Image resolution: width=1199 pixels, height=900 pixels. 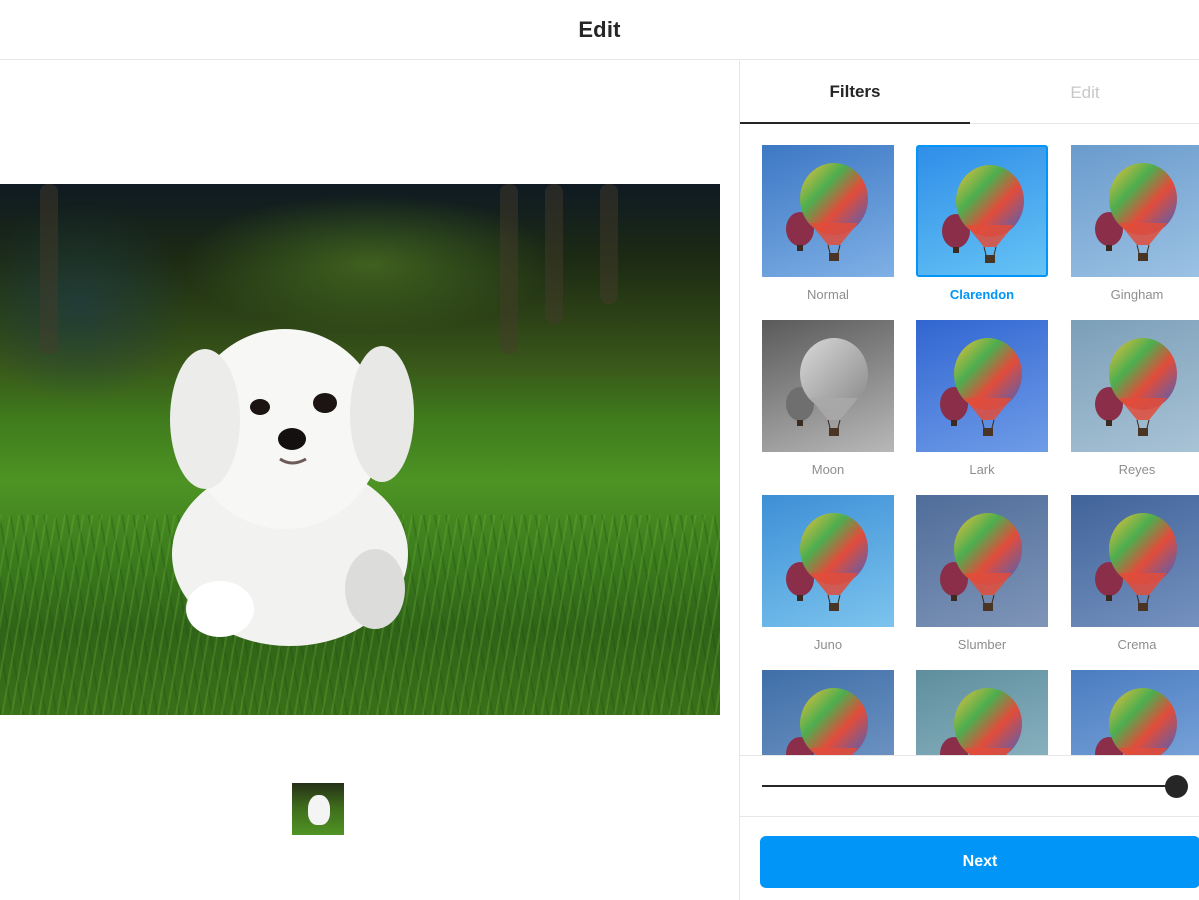 I want to click on filter-option: Lark, so click(x=982, y=400).